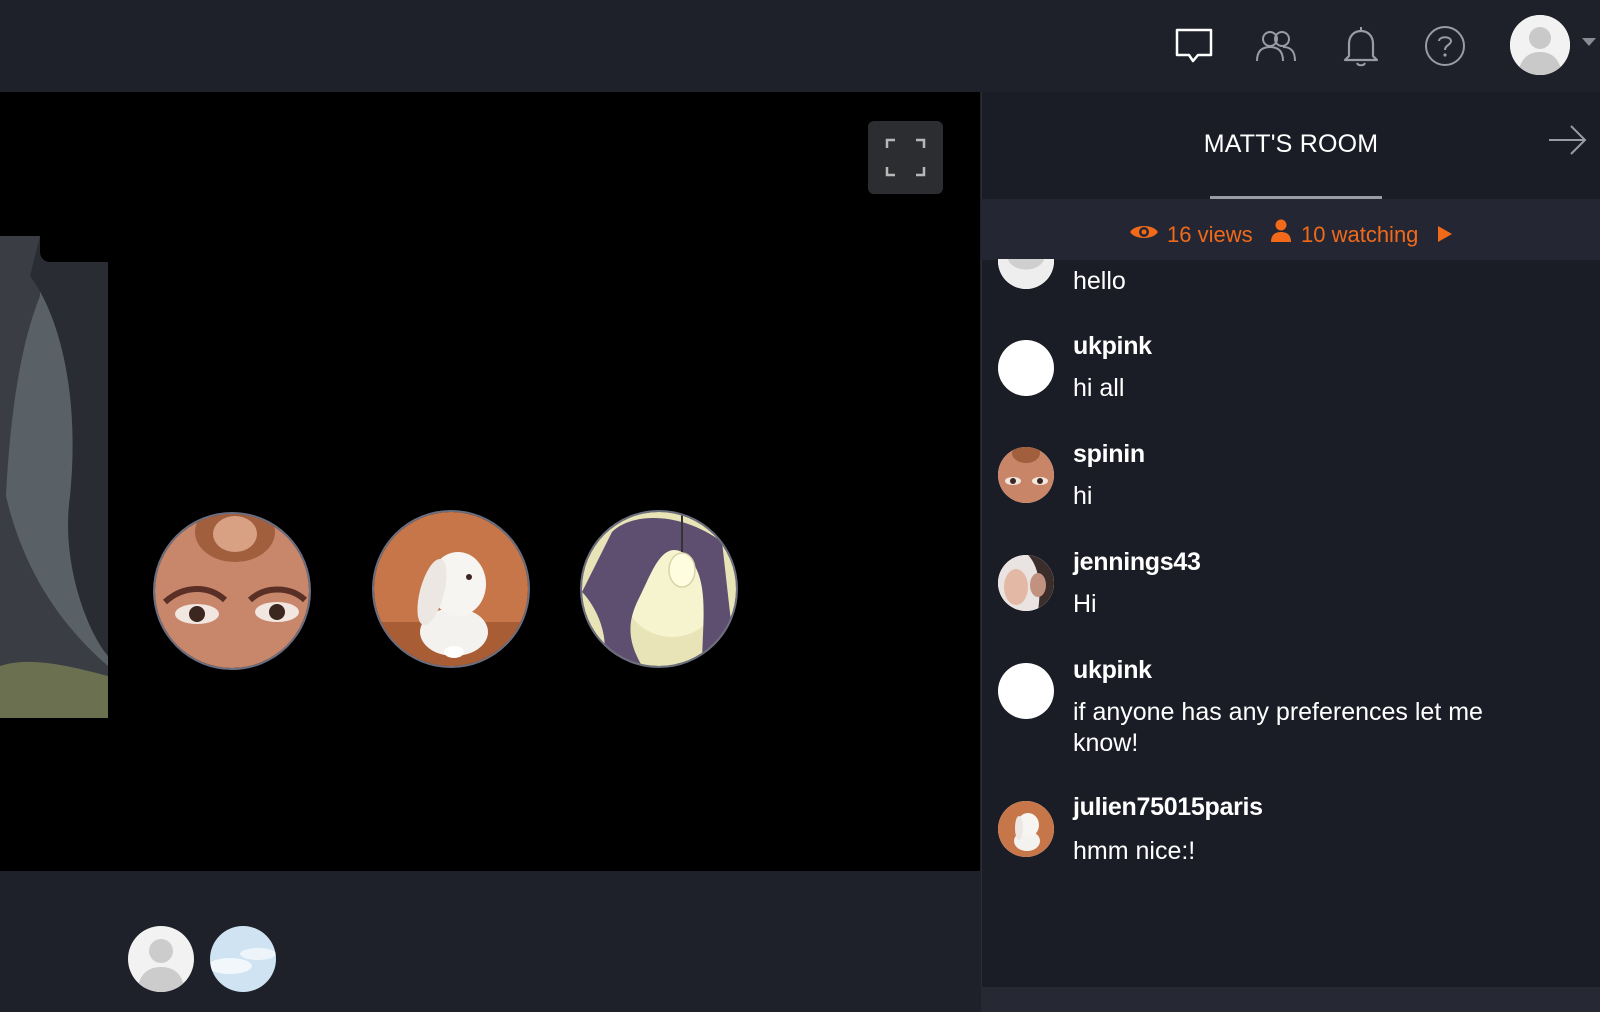 Image resolution: width=1600 pixels, height=1012 pixels. What do you see at coordinates (1589, 42) in the screenshot?
I see `profile-menu-caret-icon` at bounding box center [1589, 42].